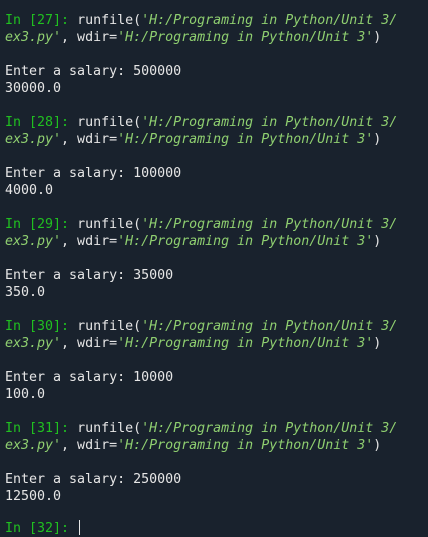 The height and width of the screenshot is (537, 428). What do you see at coordinates (153, 377) in the screenshot?
I see `input-value: 10000` at bounding box center [153, 377].